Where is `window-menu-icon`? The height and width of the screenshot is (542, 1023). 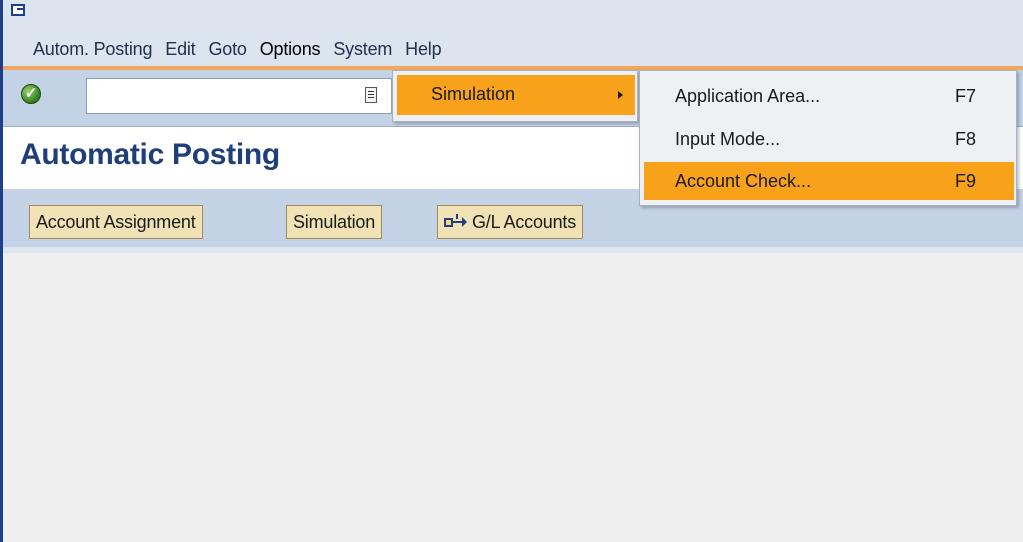
window-menu-icon is located at coordinates (18, 10).